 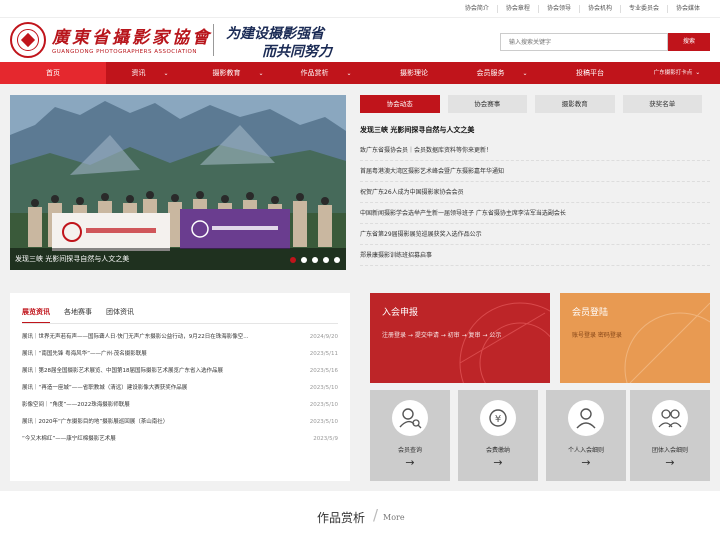 I want to click on tab-group-news: 团体资讯, so click(x=120, y=315).